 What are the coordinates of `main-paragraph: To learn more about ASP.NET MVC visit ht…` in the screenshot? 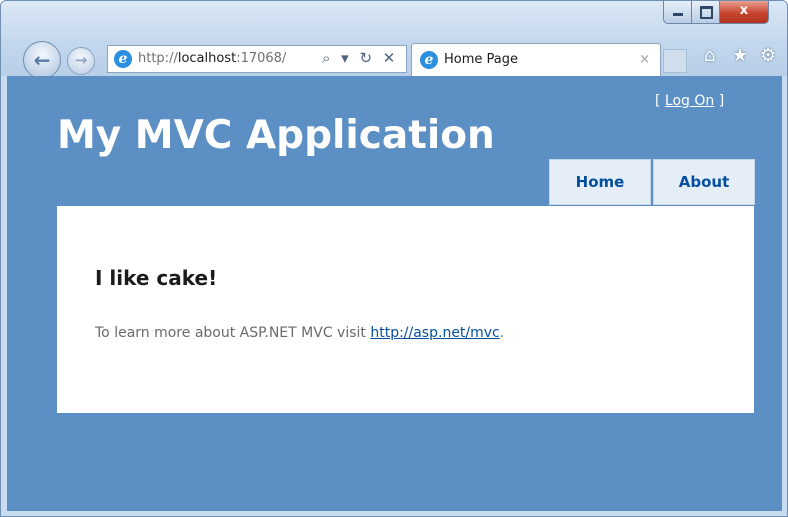 It's located at (299, 333).